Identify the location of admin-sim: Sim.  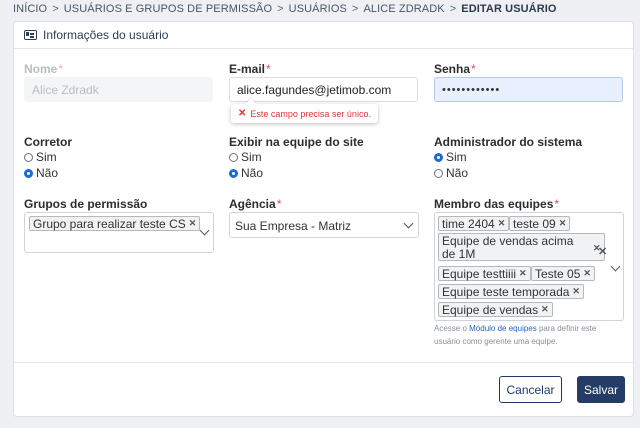
(450, 157).